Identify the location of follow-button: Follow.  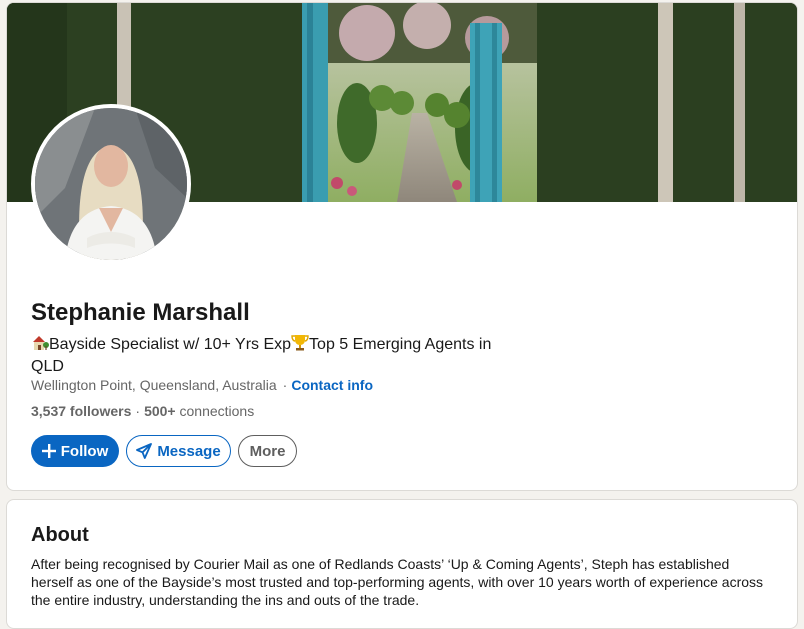
(75, 451).